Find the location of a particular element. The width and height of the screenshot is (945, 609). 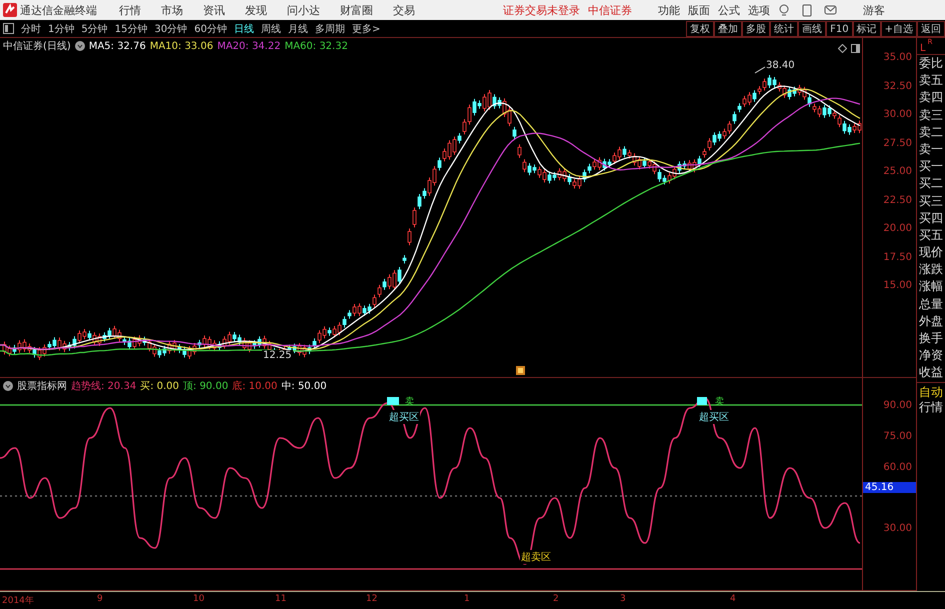

period-tab: 60分钟 is located at coordinates (210, 29).